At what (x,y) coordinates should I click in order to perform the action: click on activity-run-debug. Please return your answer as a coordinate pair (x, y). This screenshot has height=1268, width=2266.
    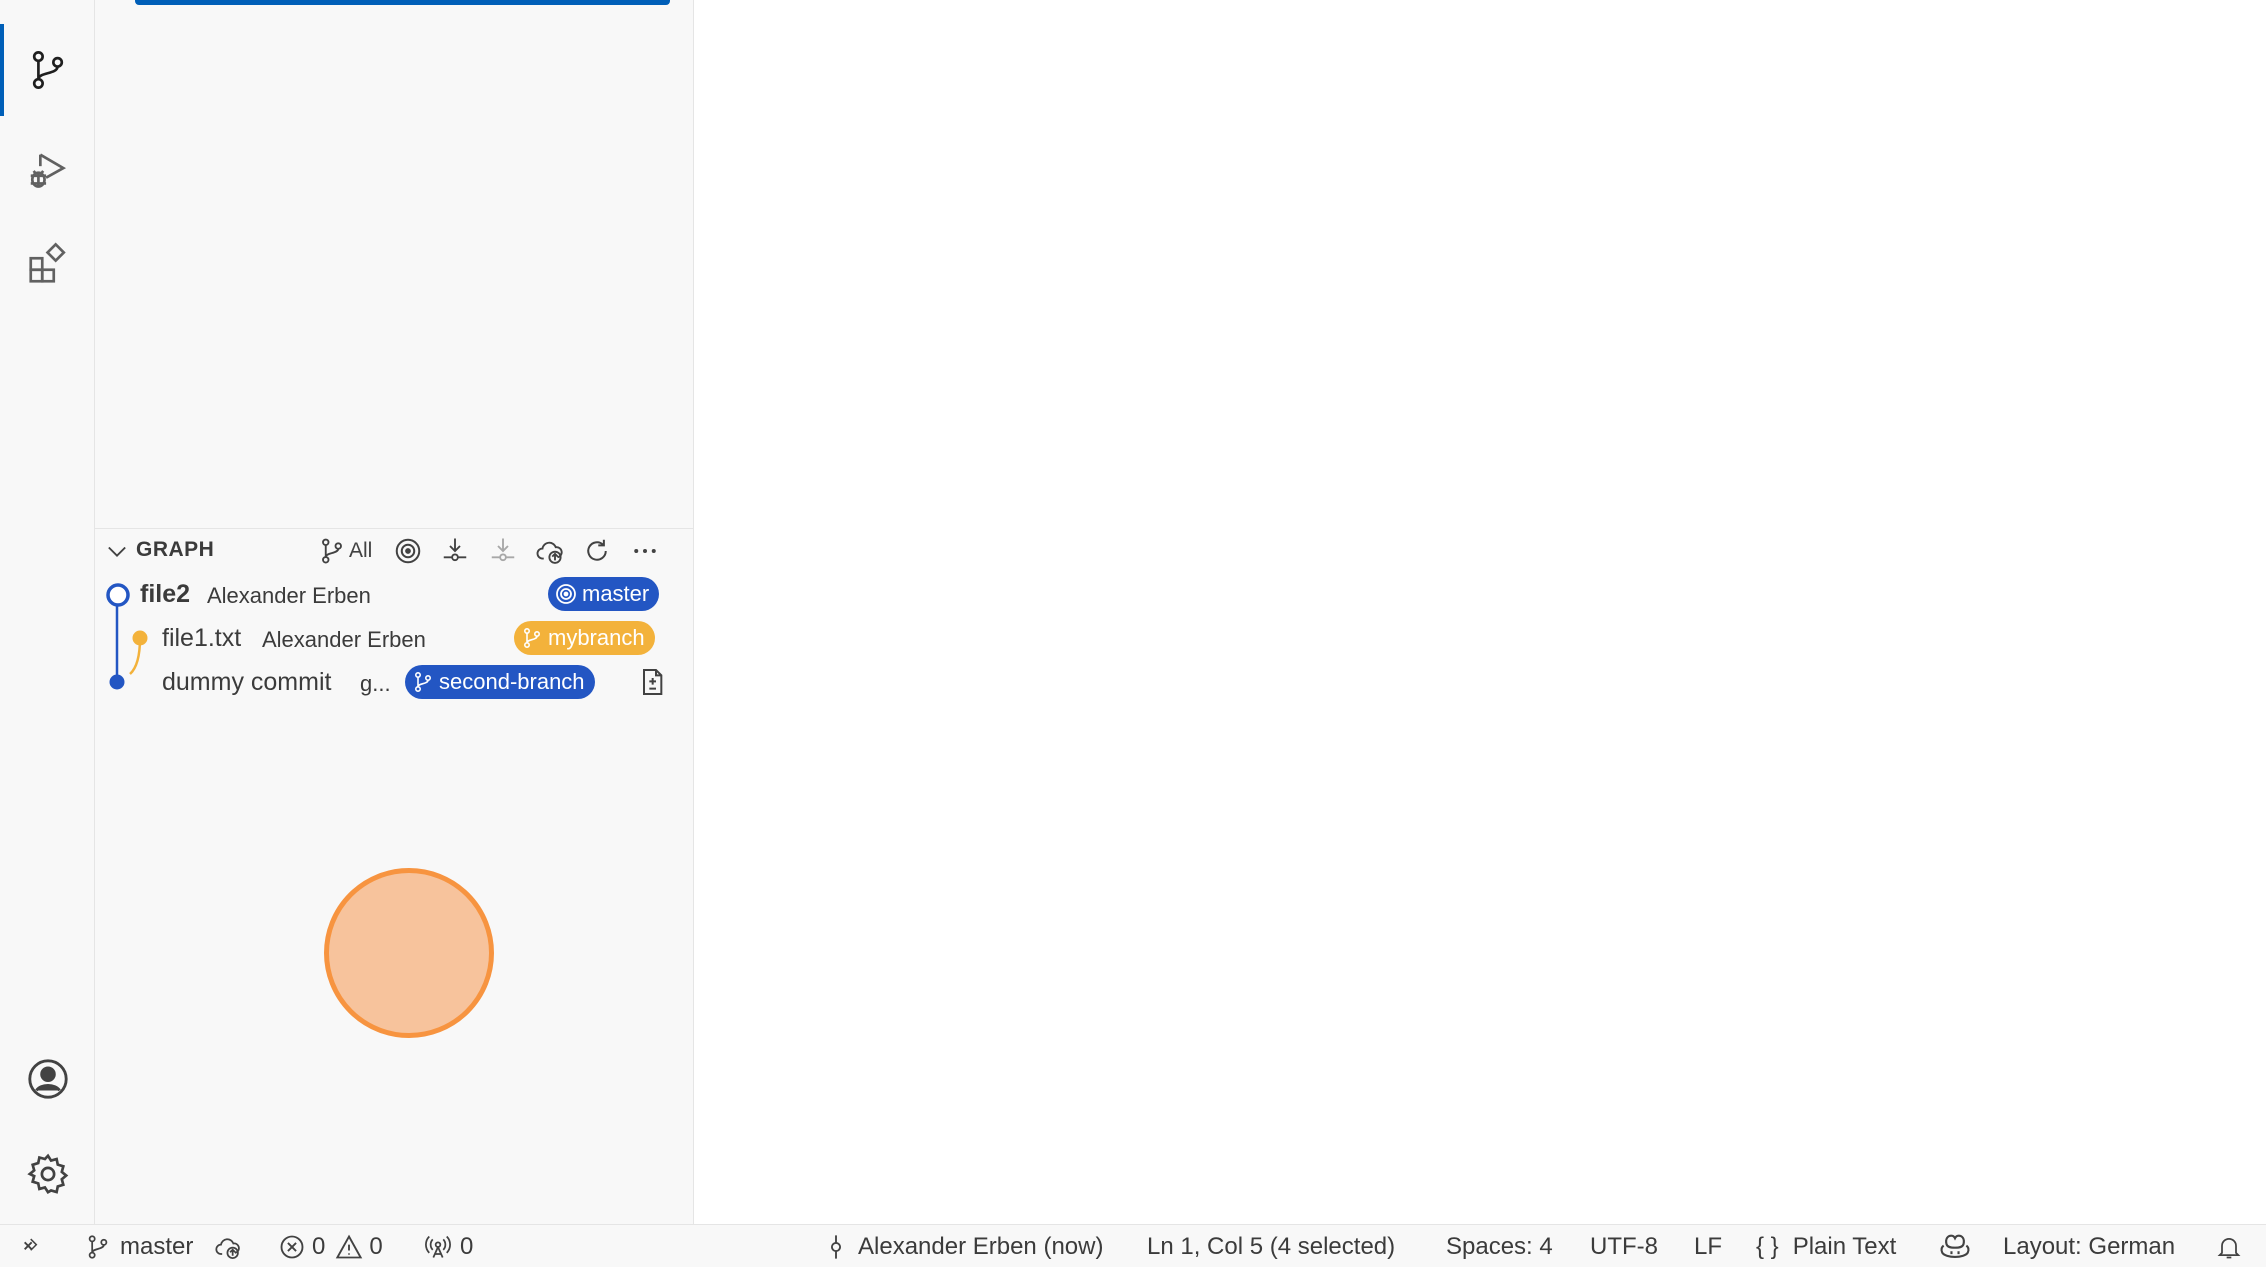
    Looking at the image, I should click on (47, 170).